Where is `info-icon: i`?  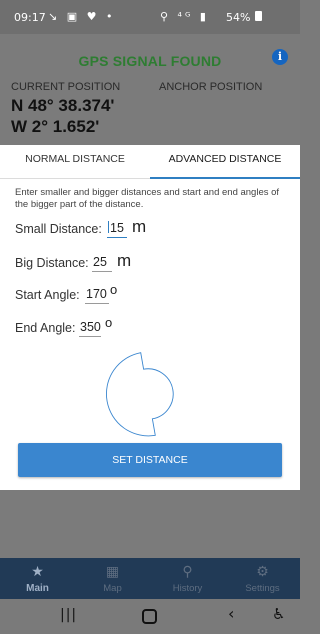 info-icon: i is located at coordinates (280, 57).